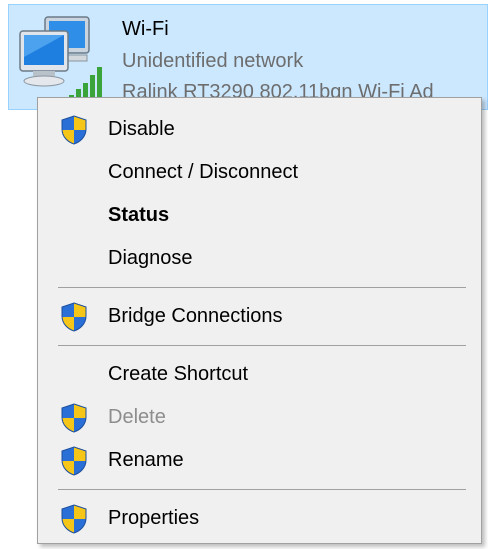 The height and width of the screenshot is (549, 488). What do you see at coordinates (154, 518) in the screenshot?
I see `menu-item-label: Properties` at bounding box center [154, 518].